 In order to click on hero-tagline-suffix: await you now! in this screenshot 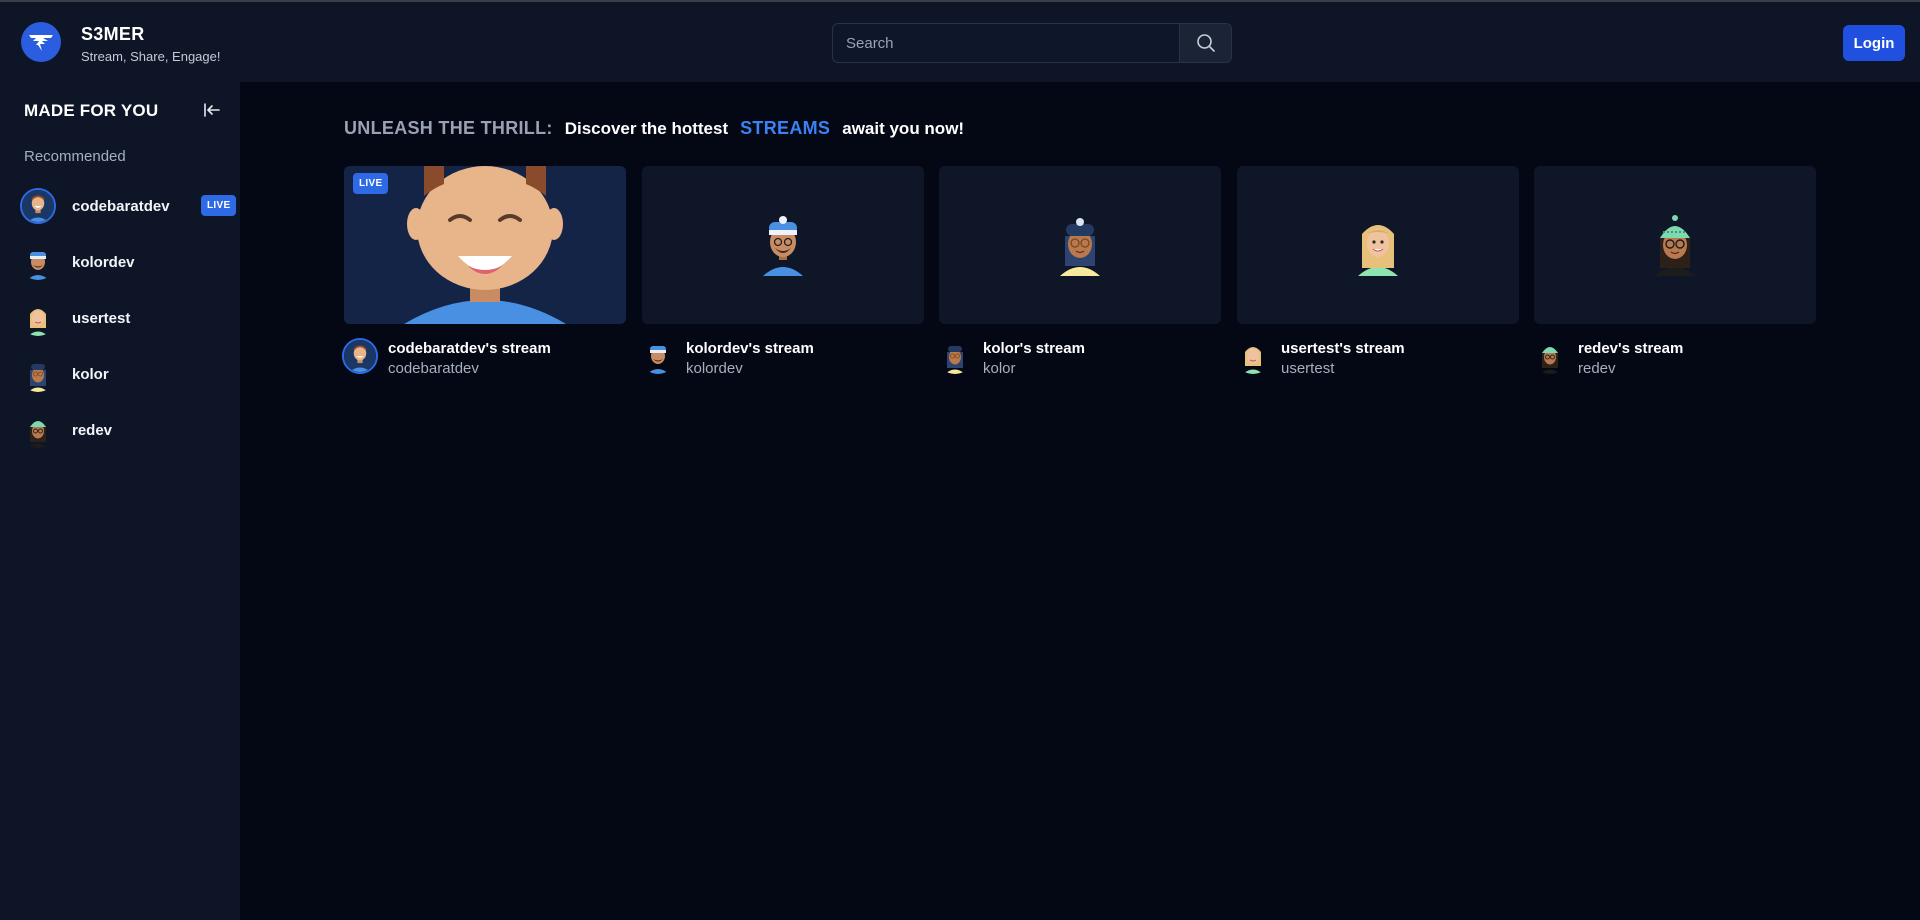, I will do `click(903, 128)`.